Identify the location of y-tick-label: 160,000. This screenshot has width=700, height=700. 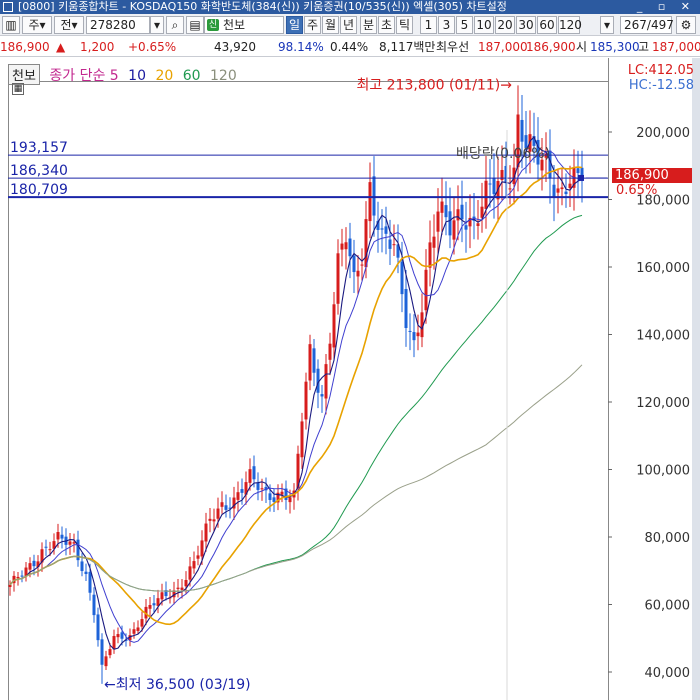
(663, 268).